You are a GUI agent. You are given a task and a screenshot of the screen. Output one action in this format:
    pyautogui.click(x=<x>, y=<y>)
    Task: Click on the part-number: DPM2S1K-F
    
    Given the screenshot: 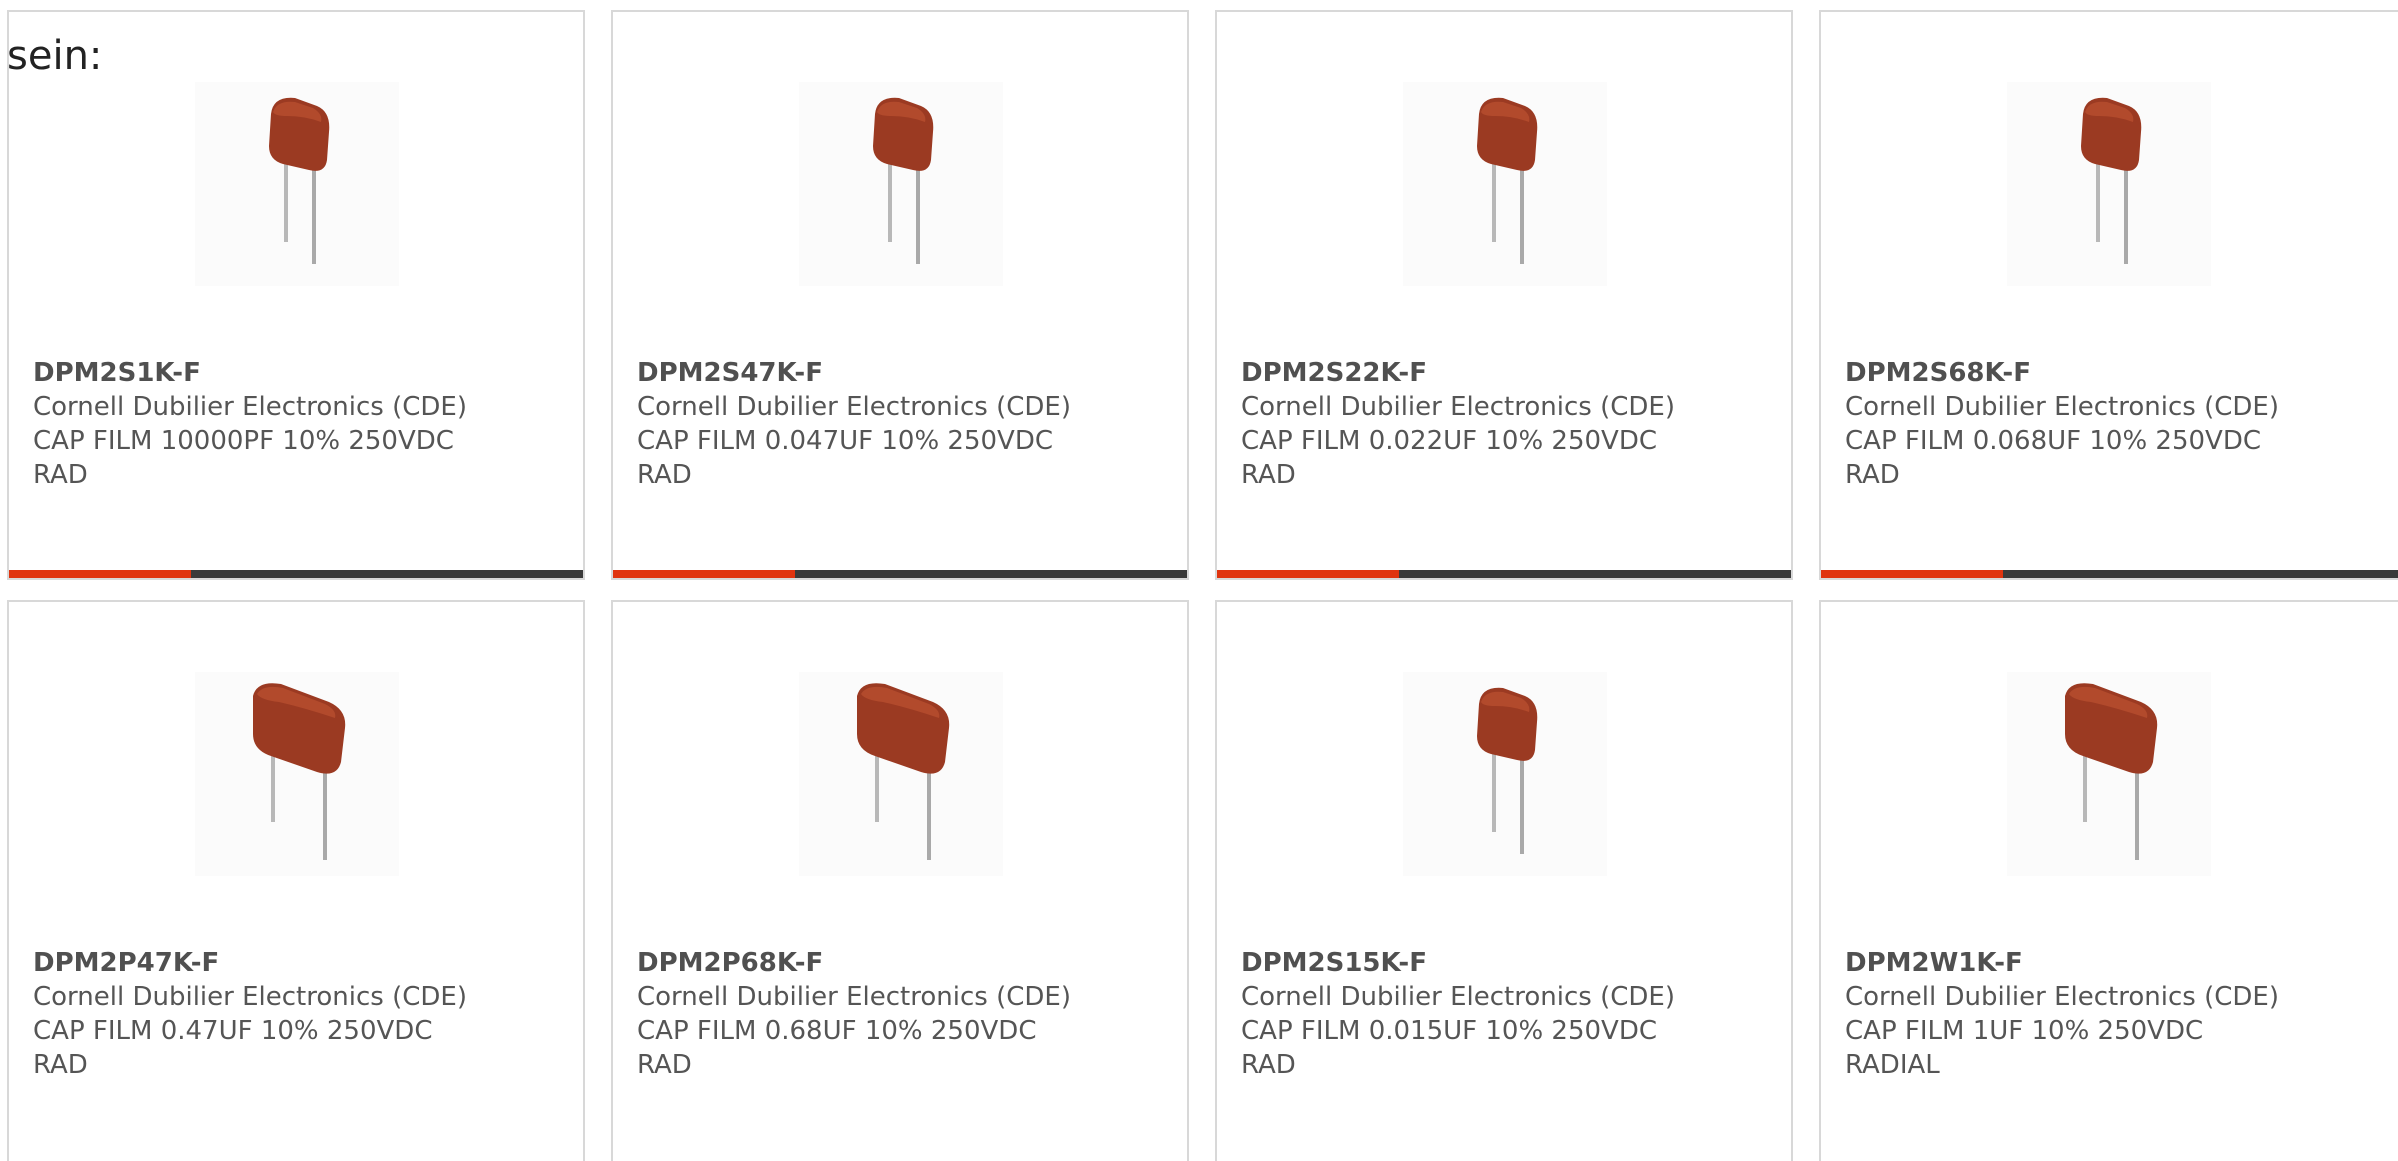 What is the action you would take?
    pyautogui.click(x=117, y=373)
    